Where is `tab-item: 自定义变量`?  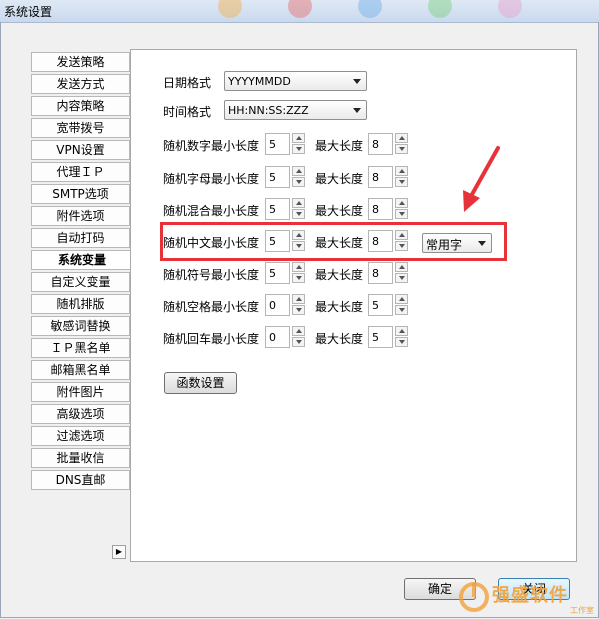
tab-item: 自定义变量 is located at coordinates (80, 282).